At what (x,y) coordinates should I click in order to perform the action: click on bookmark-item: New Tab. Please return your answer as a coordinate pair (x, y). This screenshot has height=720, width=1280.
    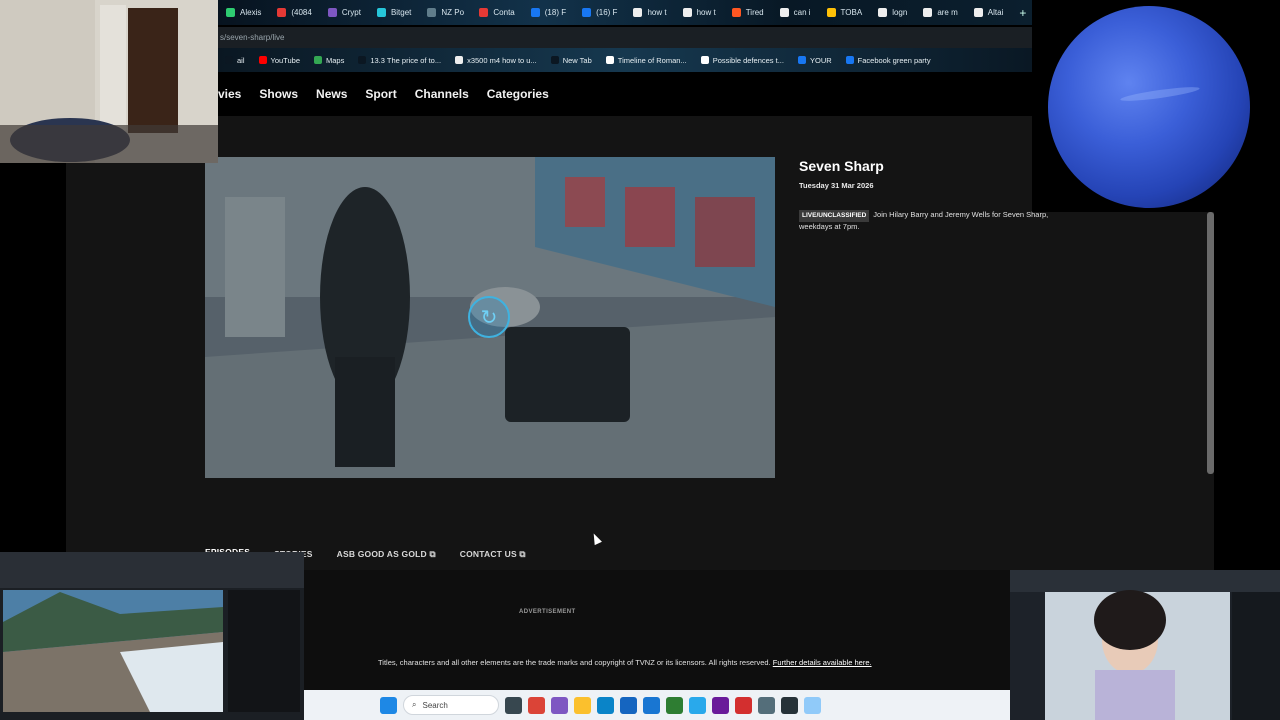
    Looking at the image, I should click on (571, 60).